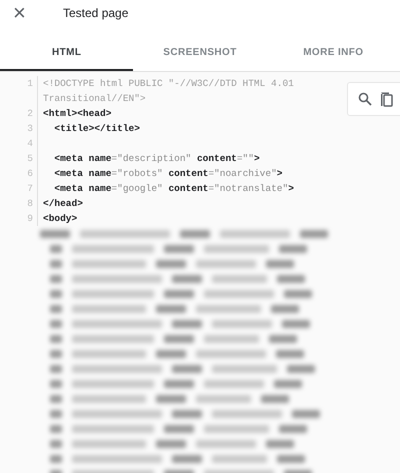  I want to click on page-title: Tested page, so click(95, 13).